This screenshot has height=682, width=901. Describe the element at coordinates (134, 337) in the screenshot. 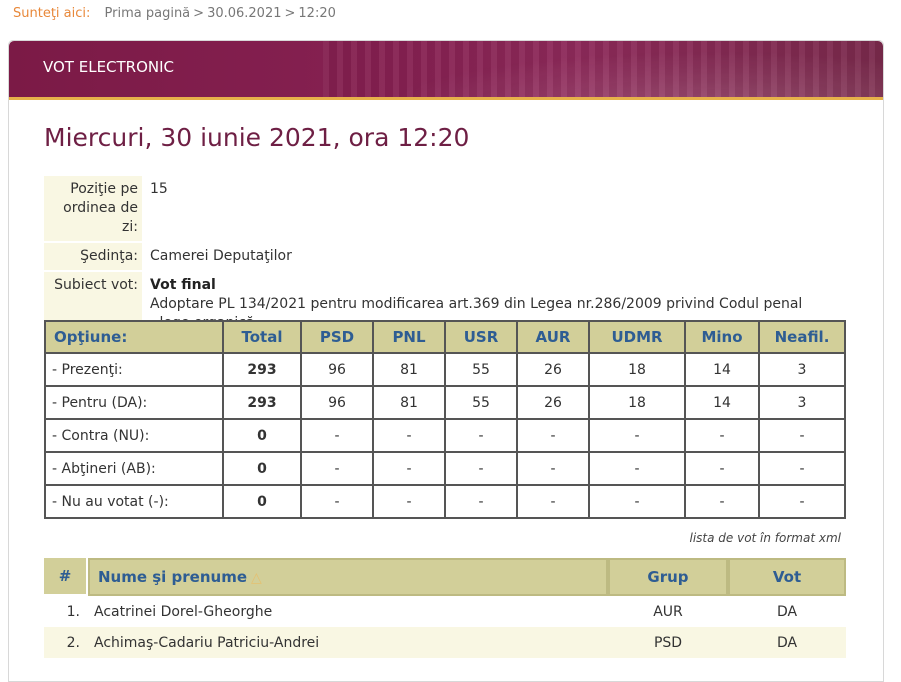

I see `stats-header-option: Opţiune:` at that location.